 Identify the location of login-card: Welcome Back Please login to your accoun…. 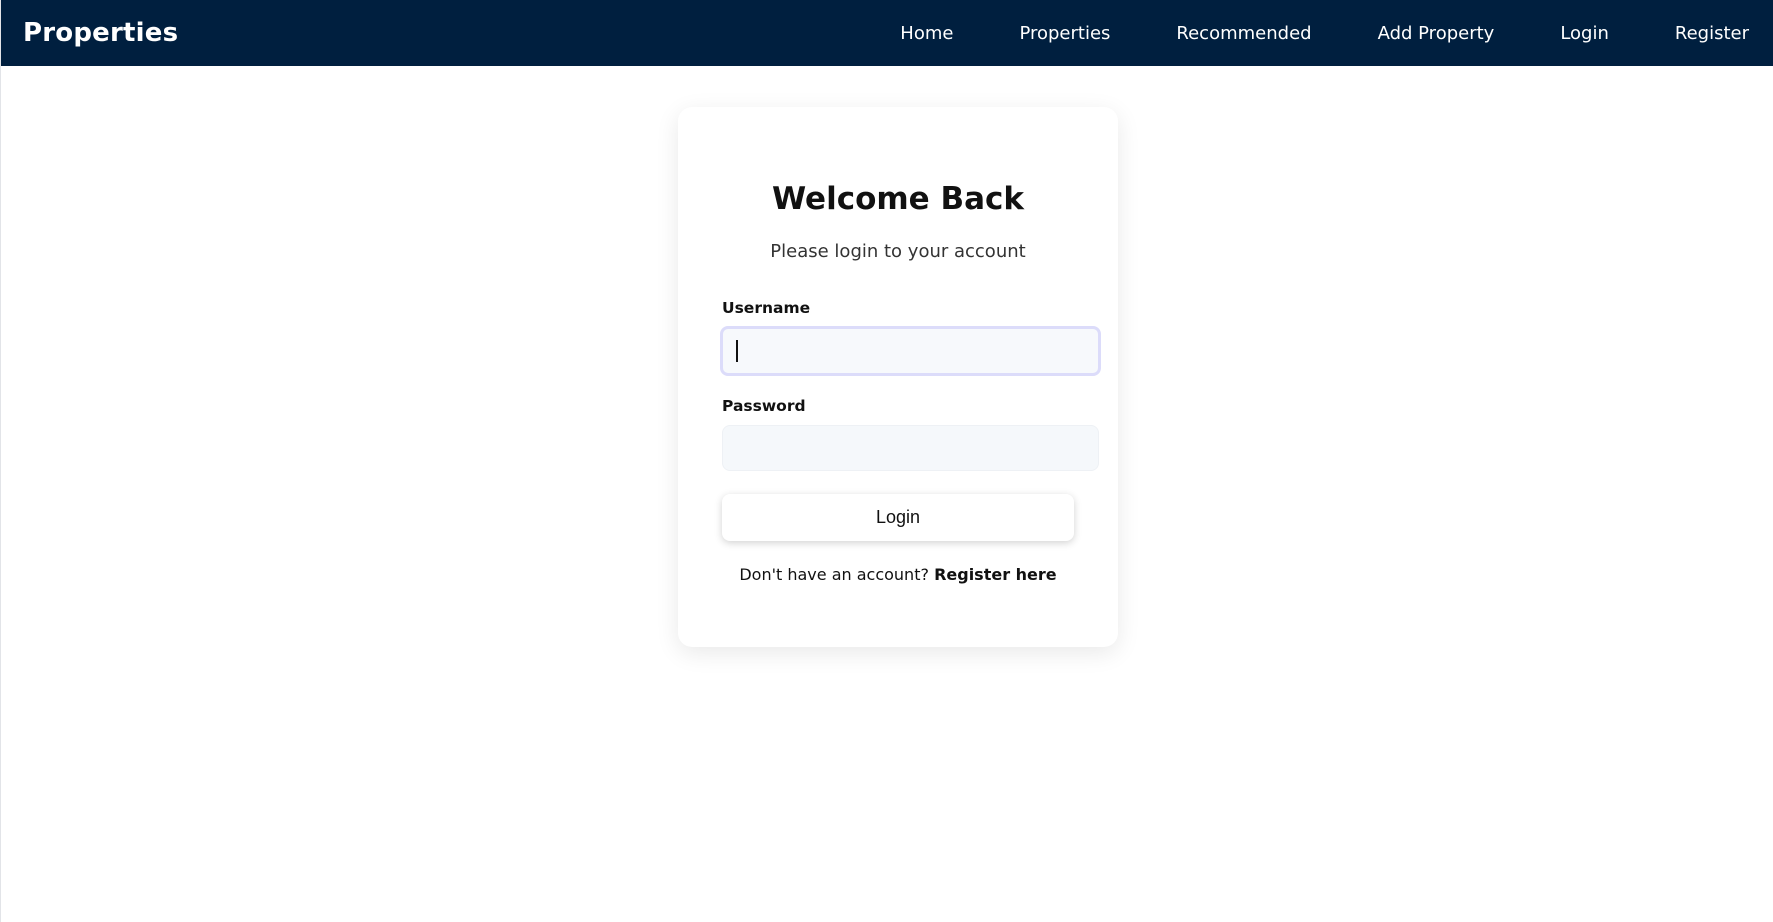
(898, 377).